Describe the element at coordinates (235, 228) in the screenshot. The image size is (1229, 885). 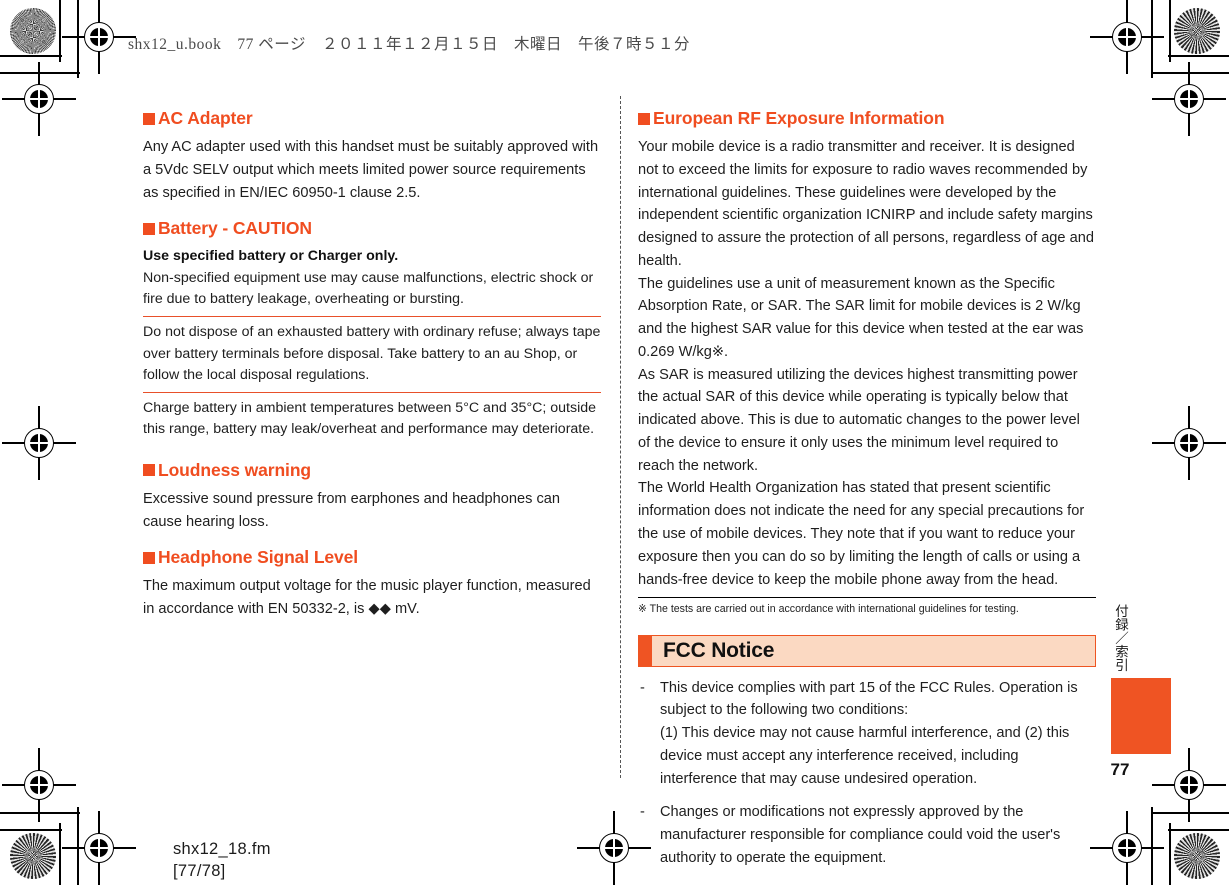
I see `section-heading-label: Battery - CAUTION` at that location.